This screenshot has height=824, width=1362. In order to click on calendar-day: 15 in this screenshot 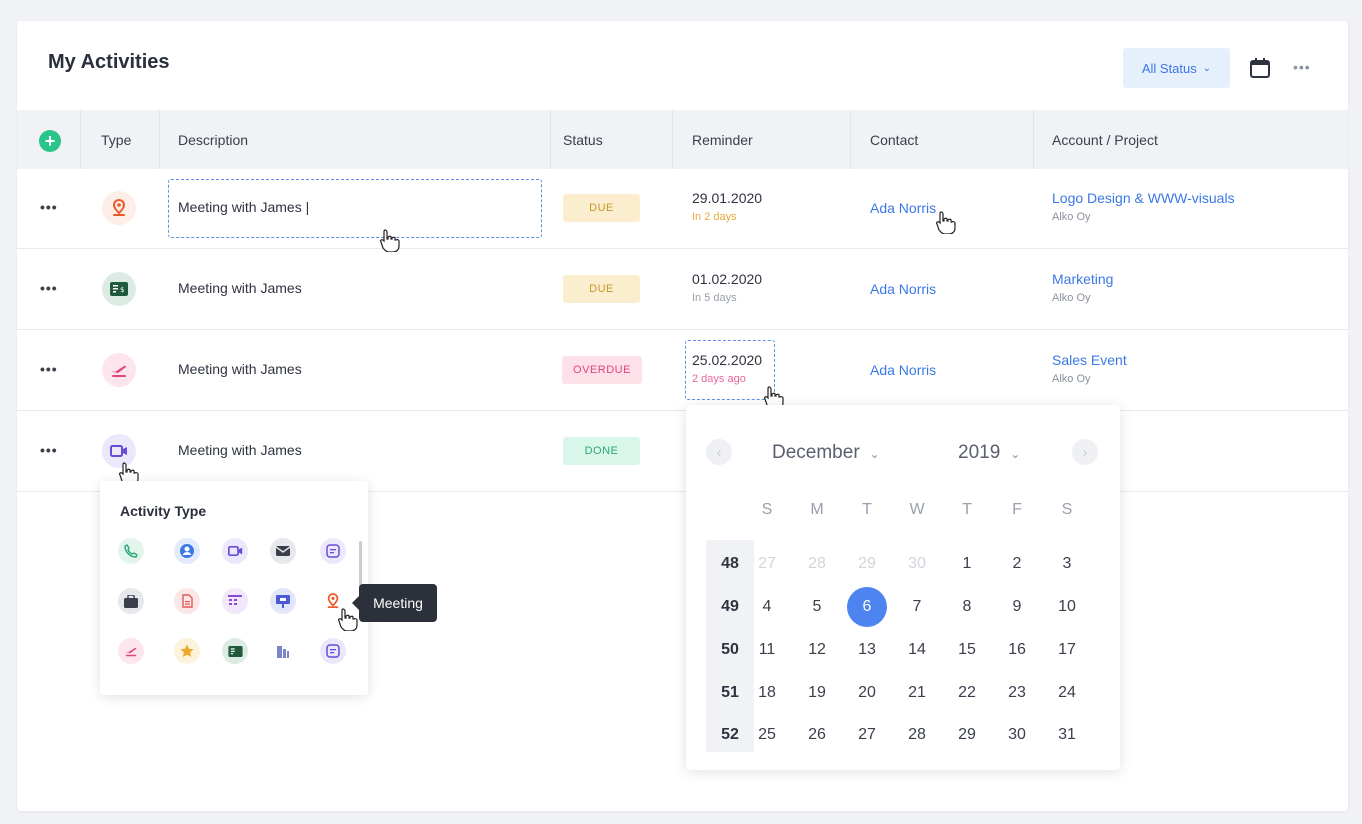, I will do `click(967, 650)`.